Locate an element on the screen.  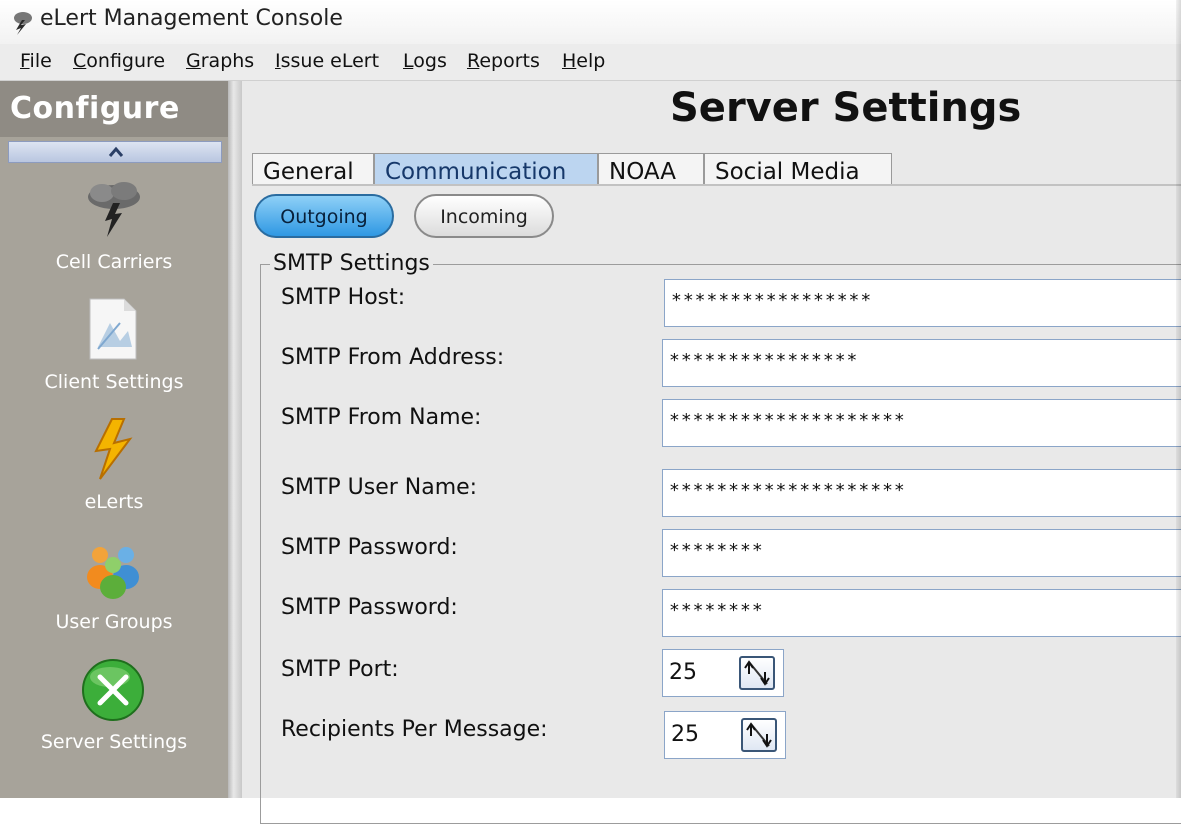
sidebar-item-user-groups: User Groups is located at coordinates (114, 596).